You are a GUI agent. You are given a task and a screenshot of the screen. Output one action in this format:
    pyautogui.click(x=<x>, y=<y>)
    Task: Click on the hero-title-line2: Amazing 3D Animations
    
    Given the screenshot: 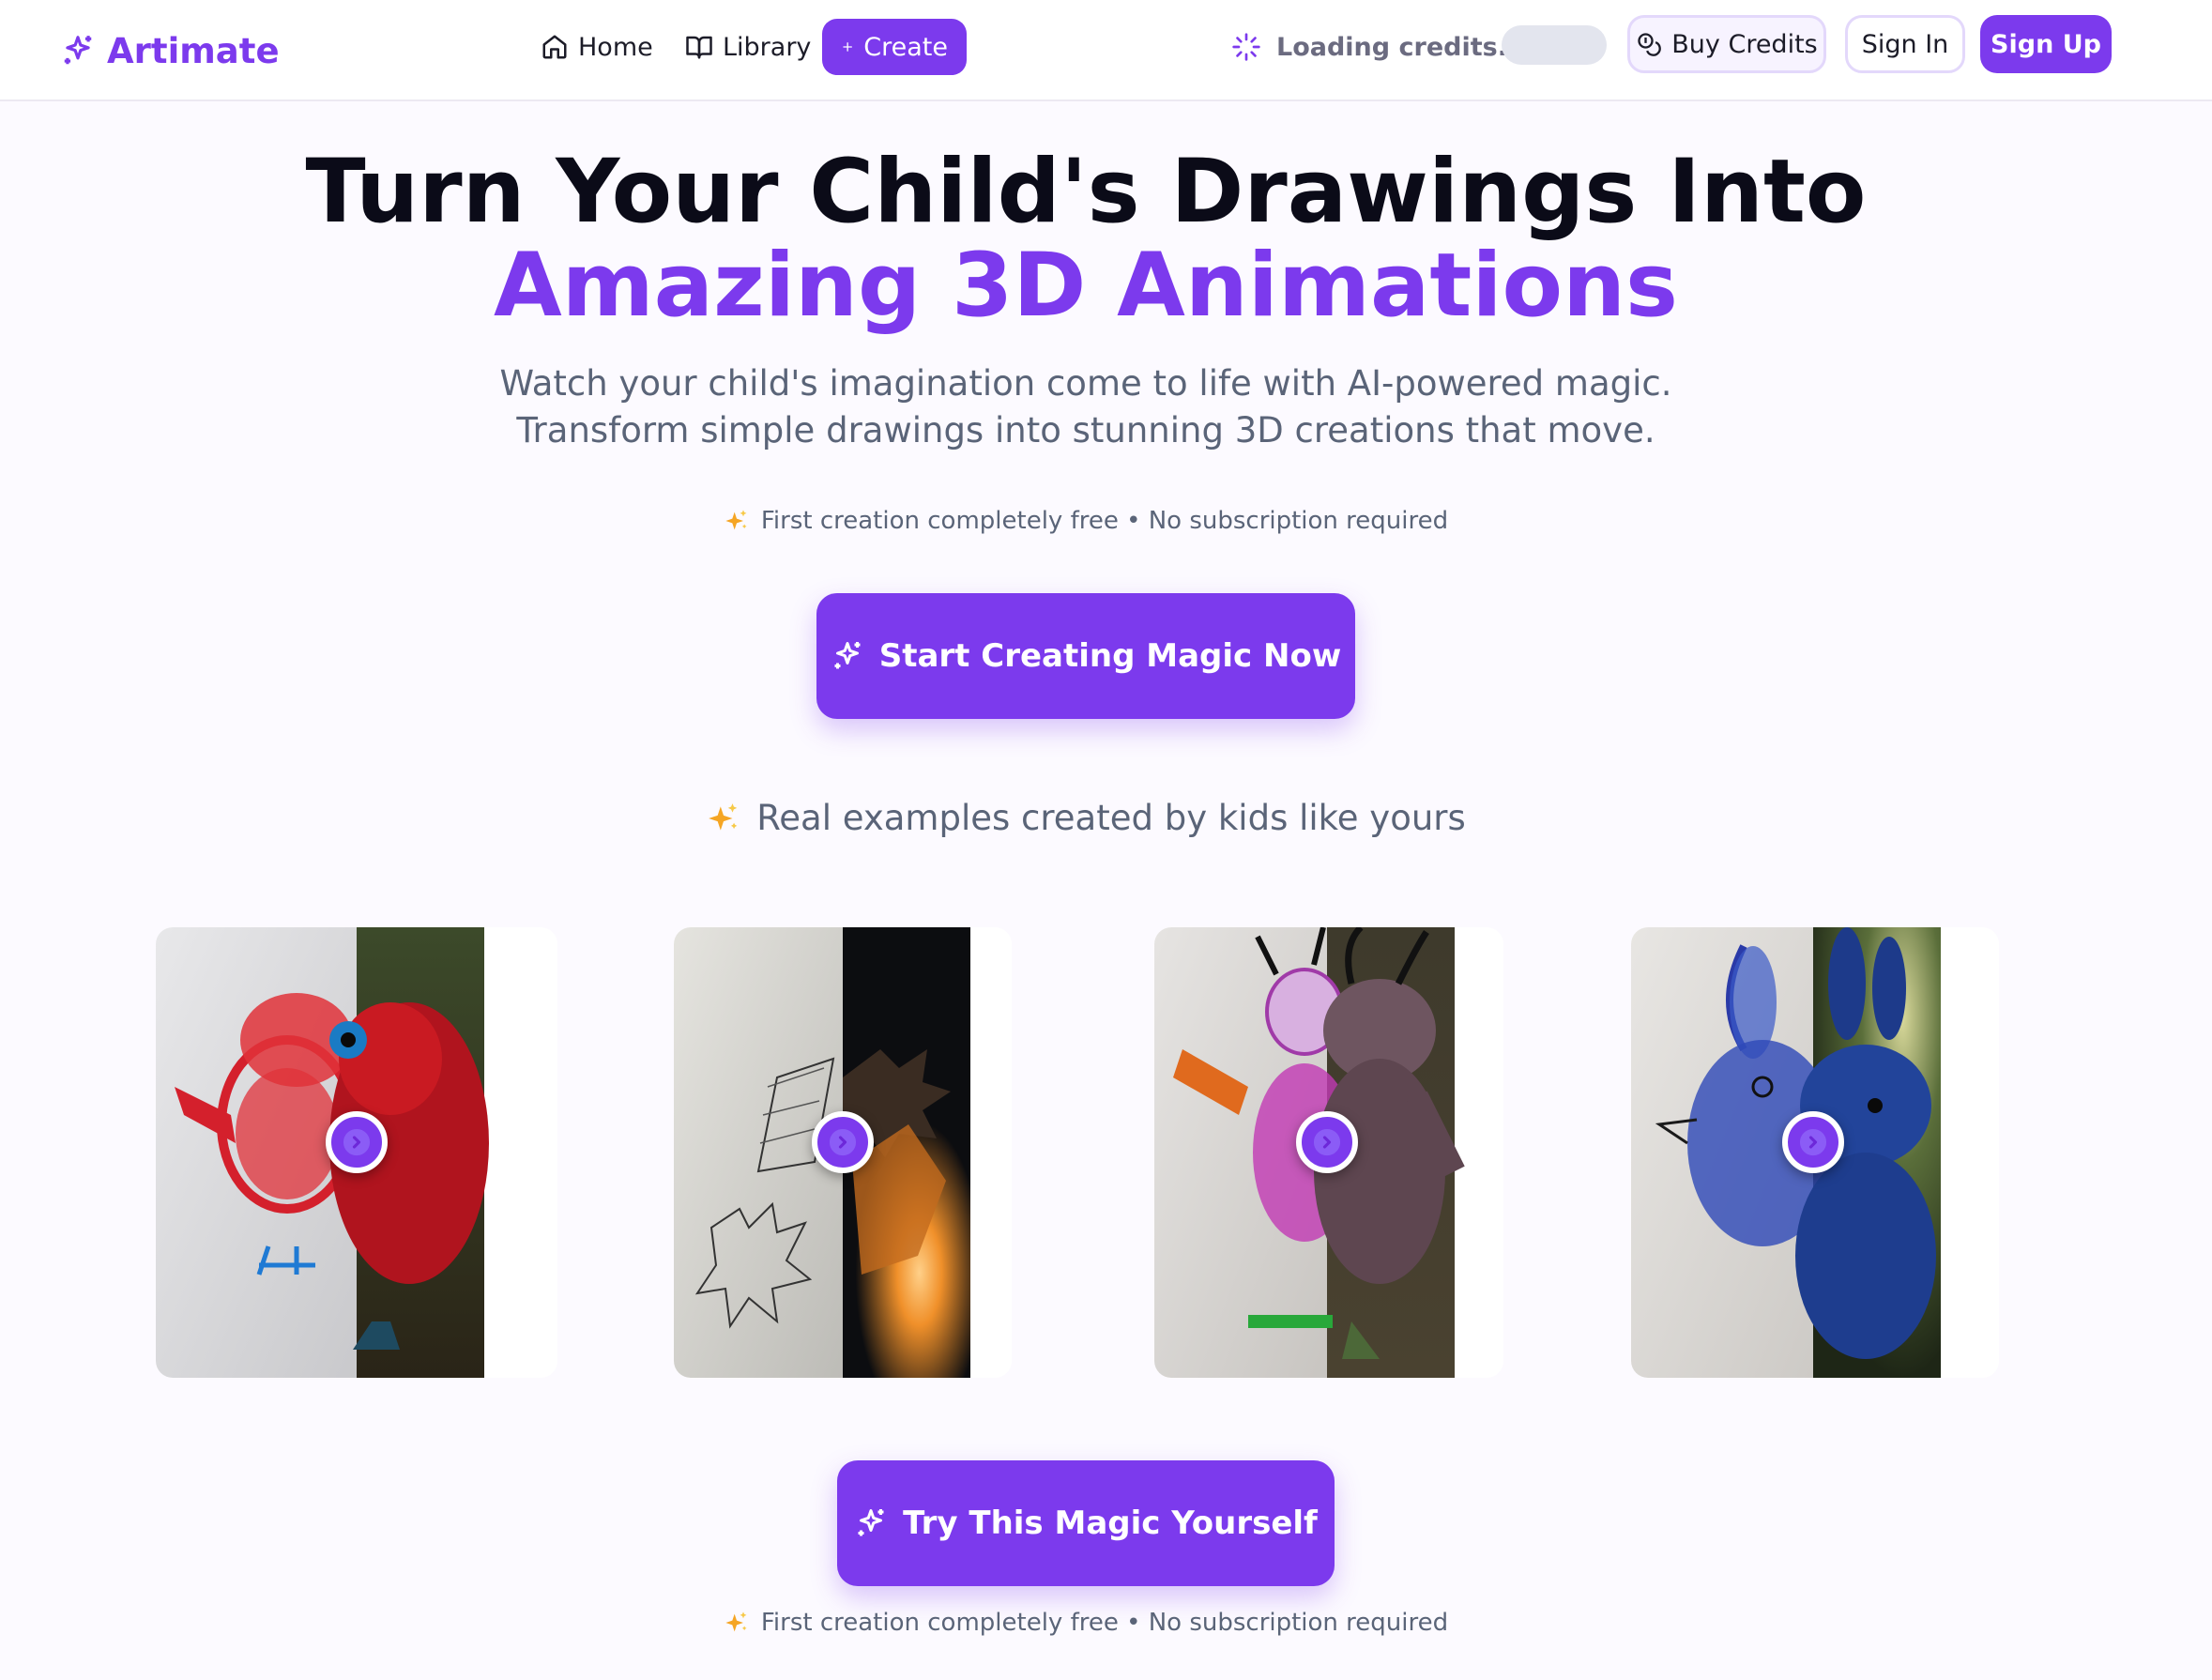 What is the action you would take?
    pyautogui.click(x=1086, y=286)
    